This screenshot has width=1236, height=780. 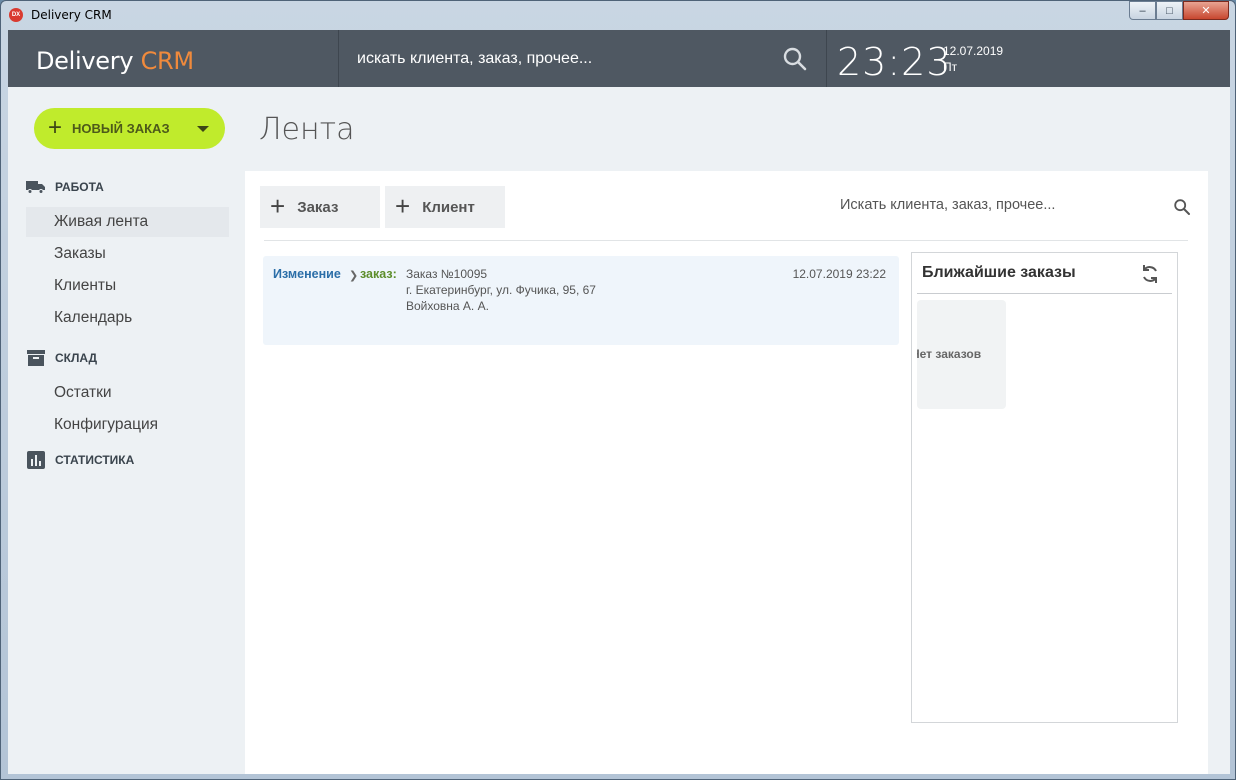 What do you see at coordinates (961, 354) in the screenshot?
I see `empty-state: Нет заказов` at bounding box center [961, 354].